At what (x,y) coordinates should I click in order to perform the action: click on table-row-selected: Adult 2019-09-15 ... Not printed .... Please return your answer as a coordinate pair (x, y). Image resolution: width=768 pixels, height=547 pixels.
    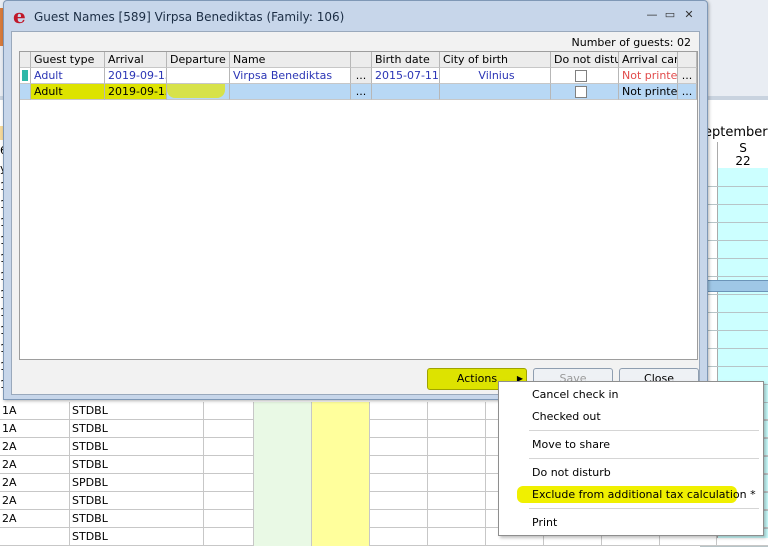
    Looking at the image, I should click on (358, 92).